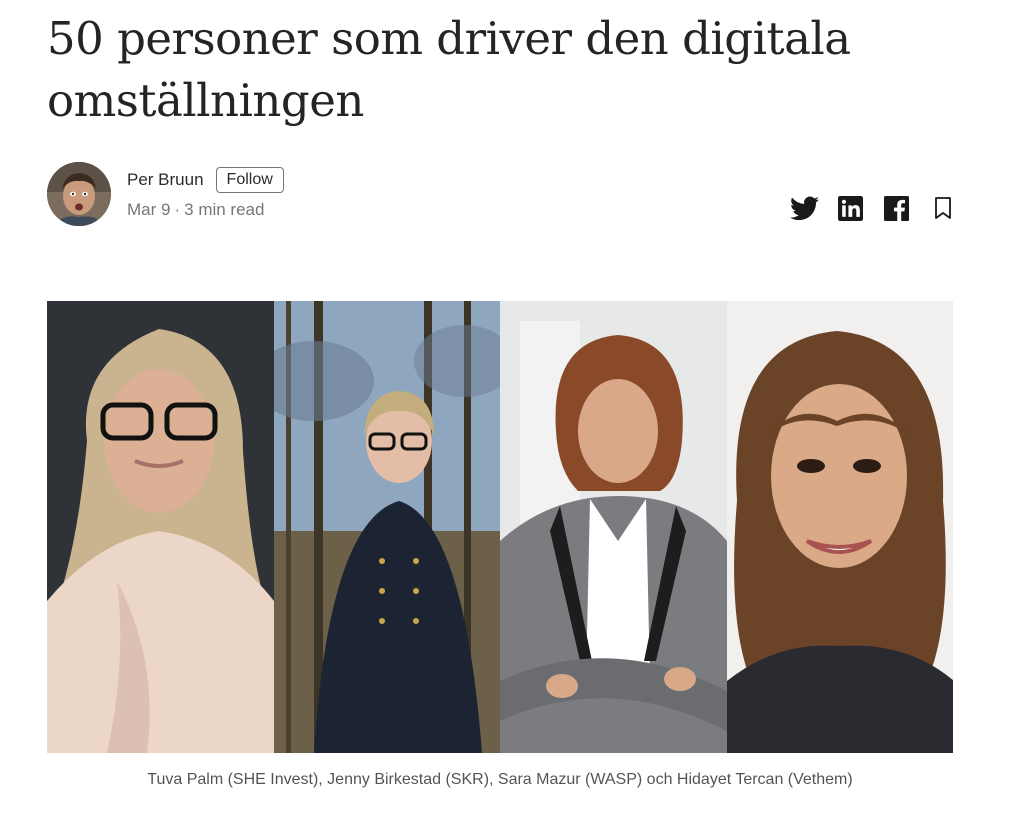 This screenshot has width=1022, height=834. What do you see at coordinates (942, 208) in the screenshot?
I see `bookmark-icon` at bounding box center [942, 208].